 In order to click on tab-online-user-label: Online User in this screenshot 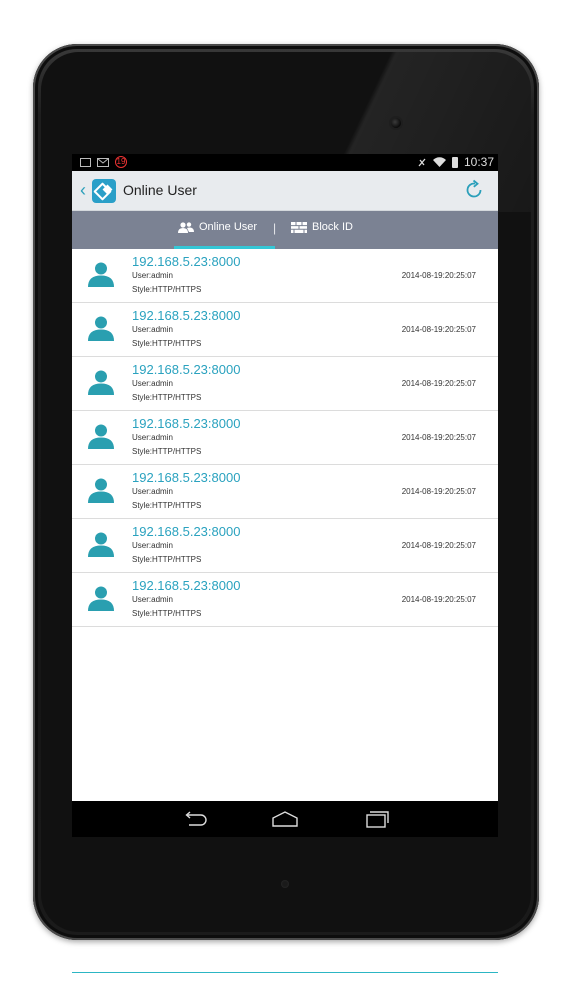, I will do `click(228, 227)`.